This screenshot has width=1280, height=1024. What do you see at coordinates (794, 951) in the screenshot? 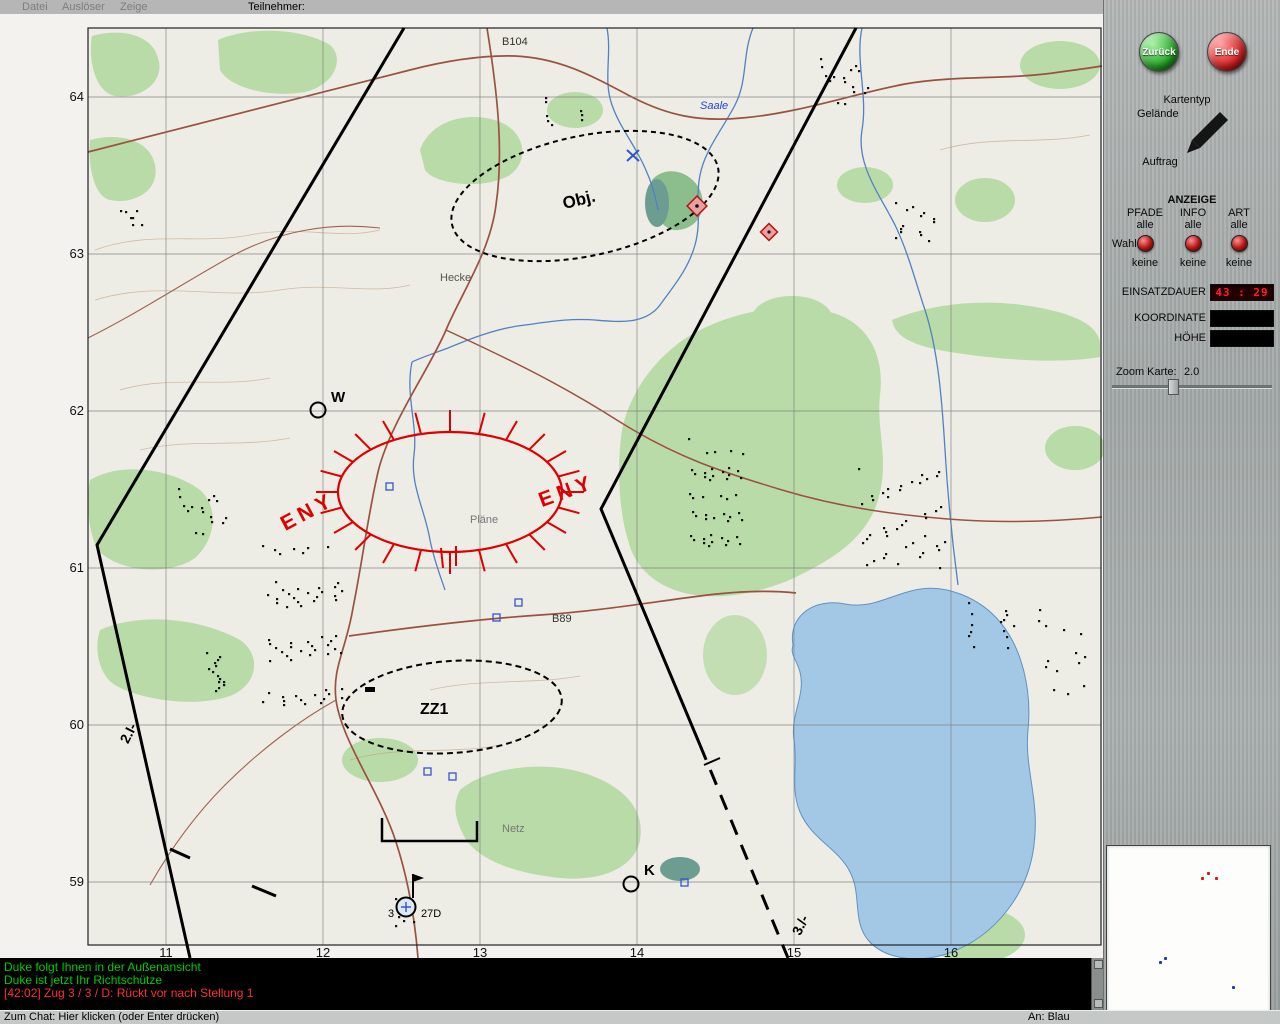
I see `grid-col-label: 15` at bounding box center [794, 951].